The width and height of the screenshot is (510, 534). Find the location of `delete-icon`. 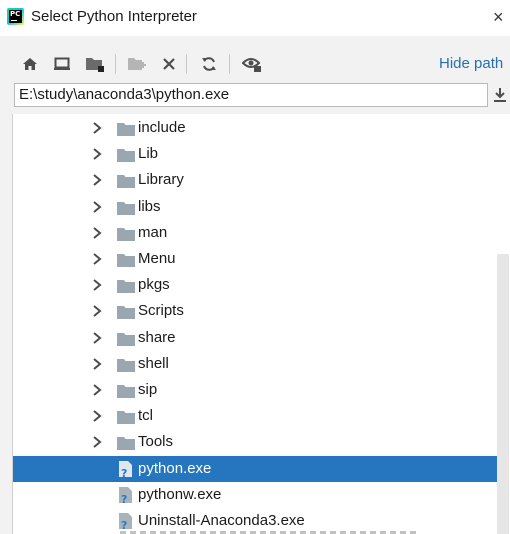

delete-icon is located at coordinates (169, 64).